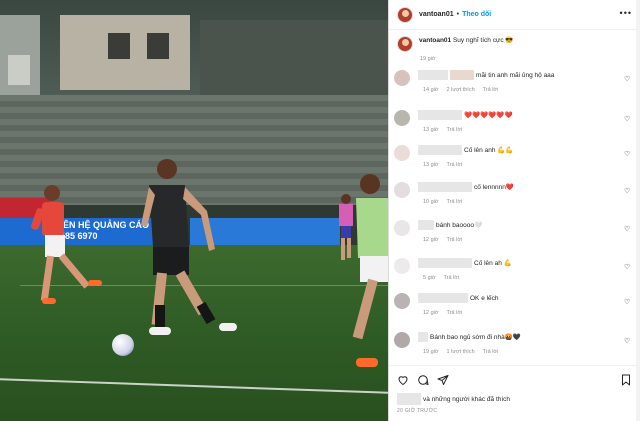 The width and height of the screenshot is (640, 421). Describe the element at coordinates (405, 44) in the screenshot. I see `caption-avatar` at that location.